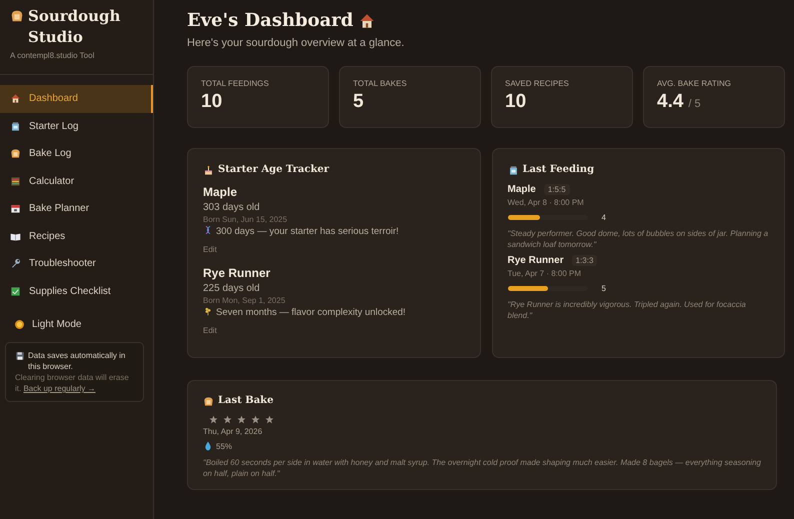 This screenshot has width=794, height=519. I want to click on nav-item: Dashboard, so click(76, 98).